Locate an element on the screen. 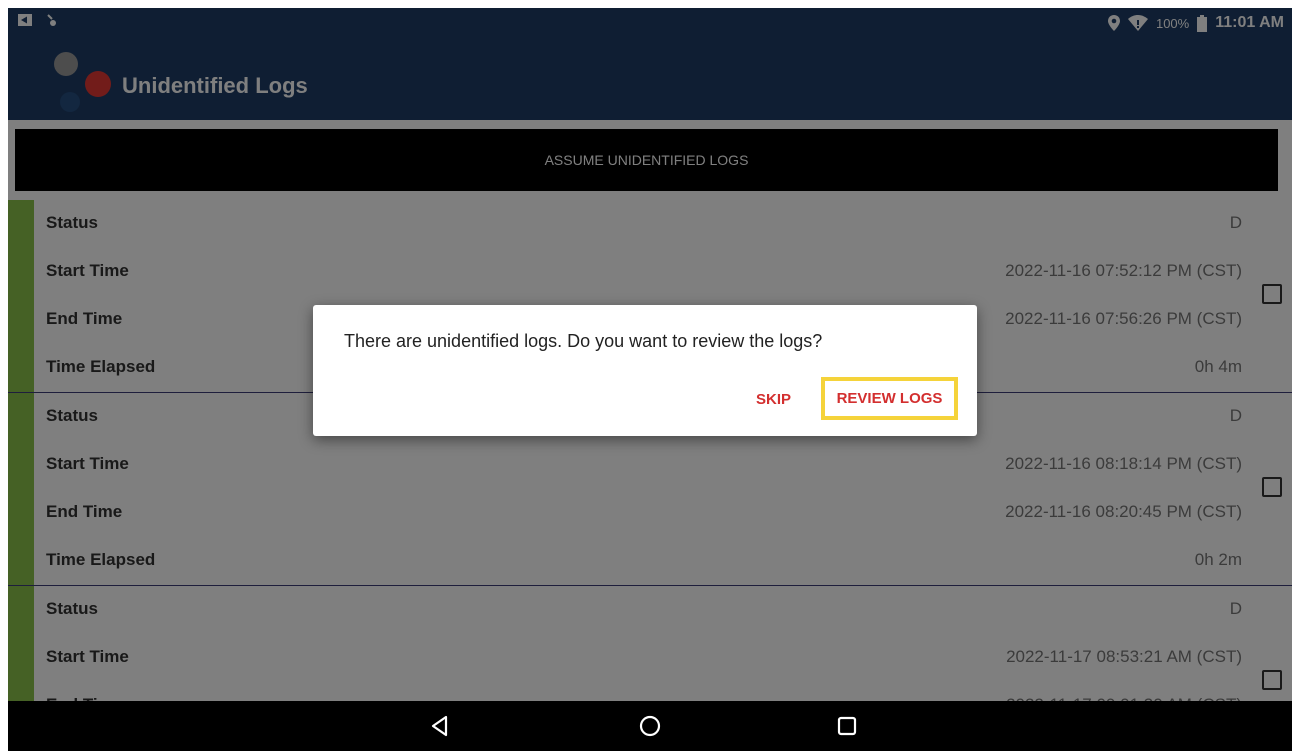  recents-icon is located at coordinates (847, 726).